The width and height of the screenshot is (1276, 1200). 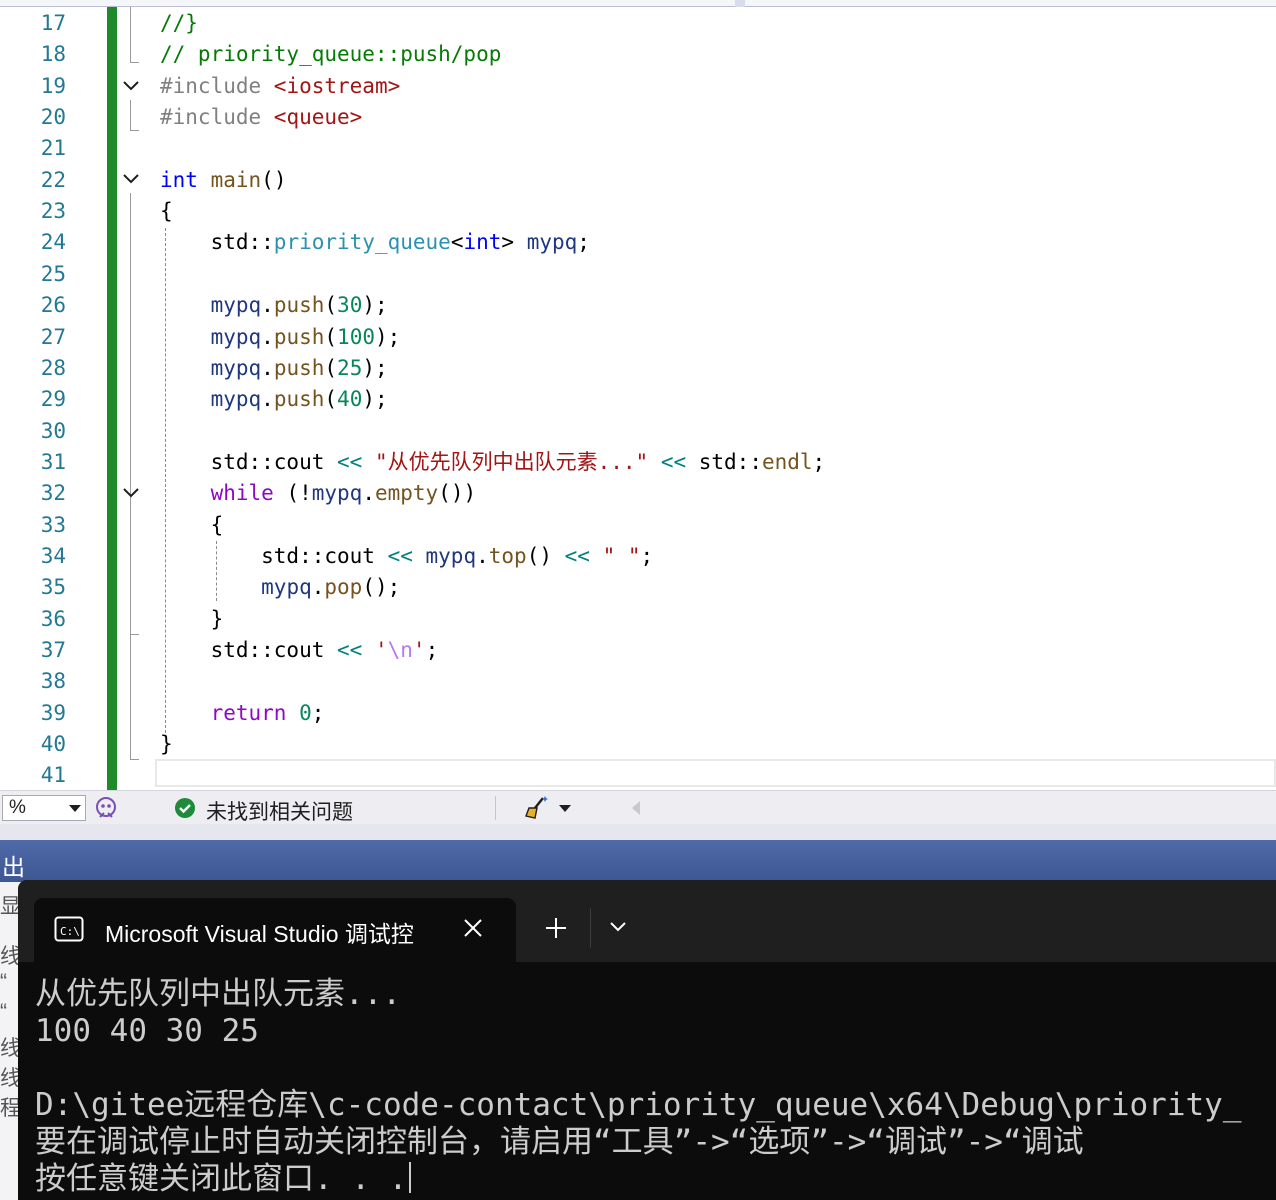 I want to click on code-line: return 0;, so click(x=242, y=713).